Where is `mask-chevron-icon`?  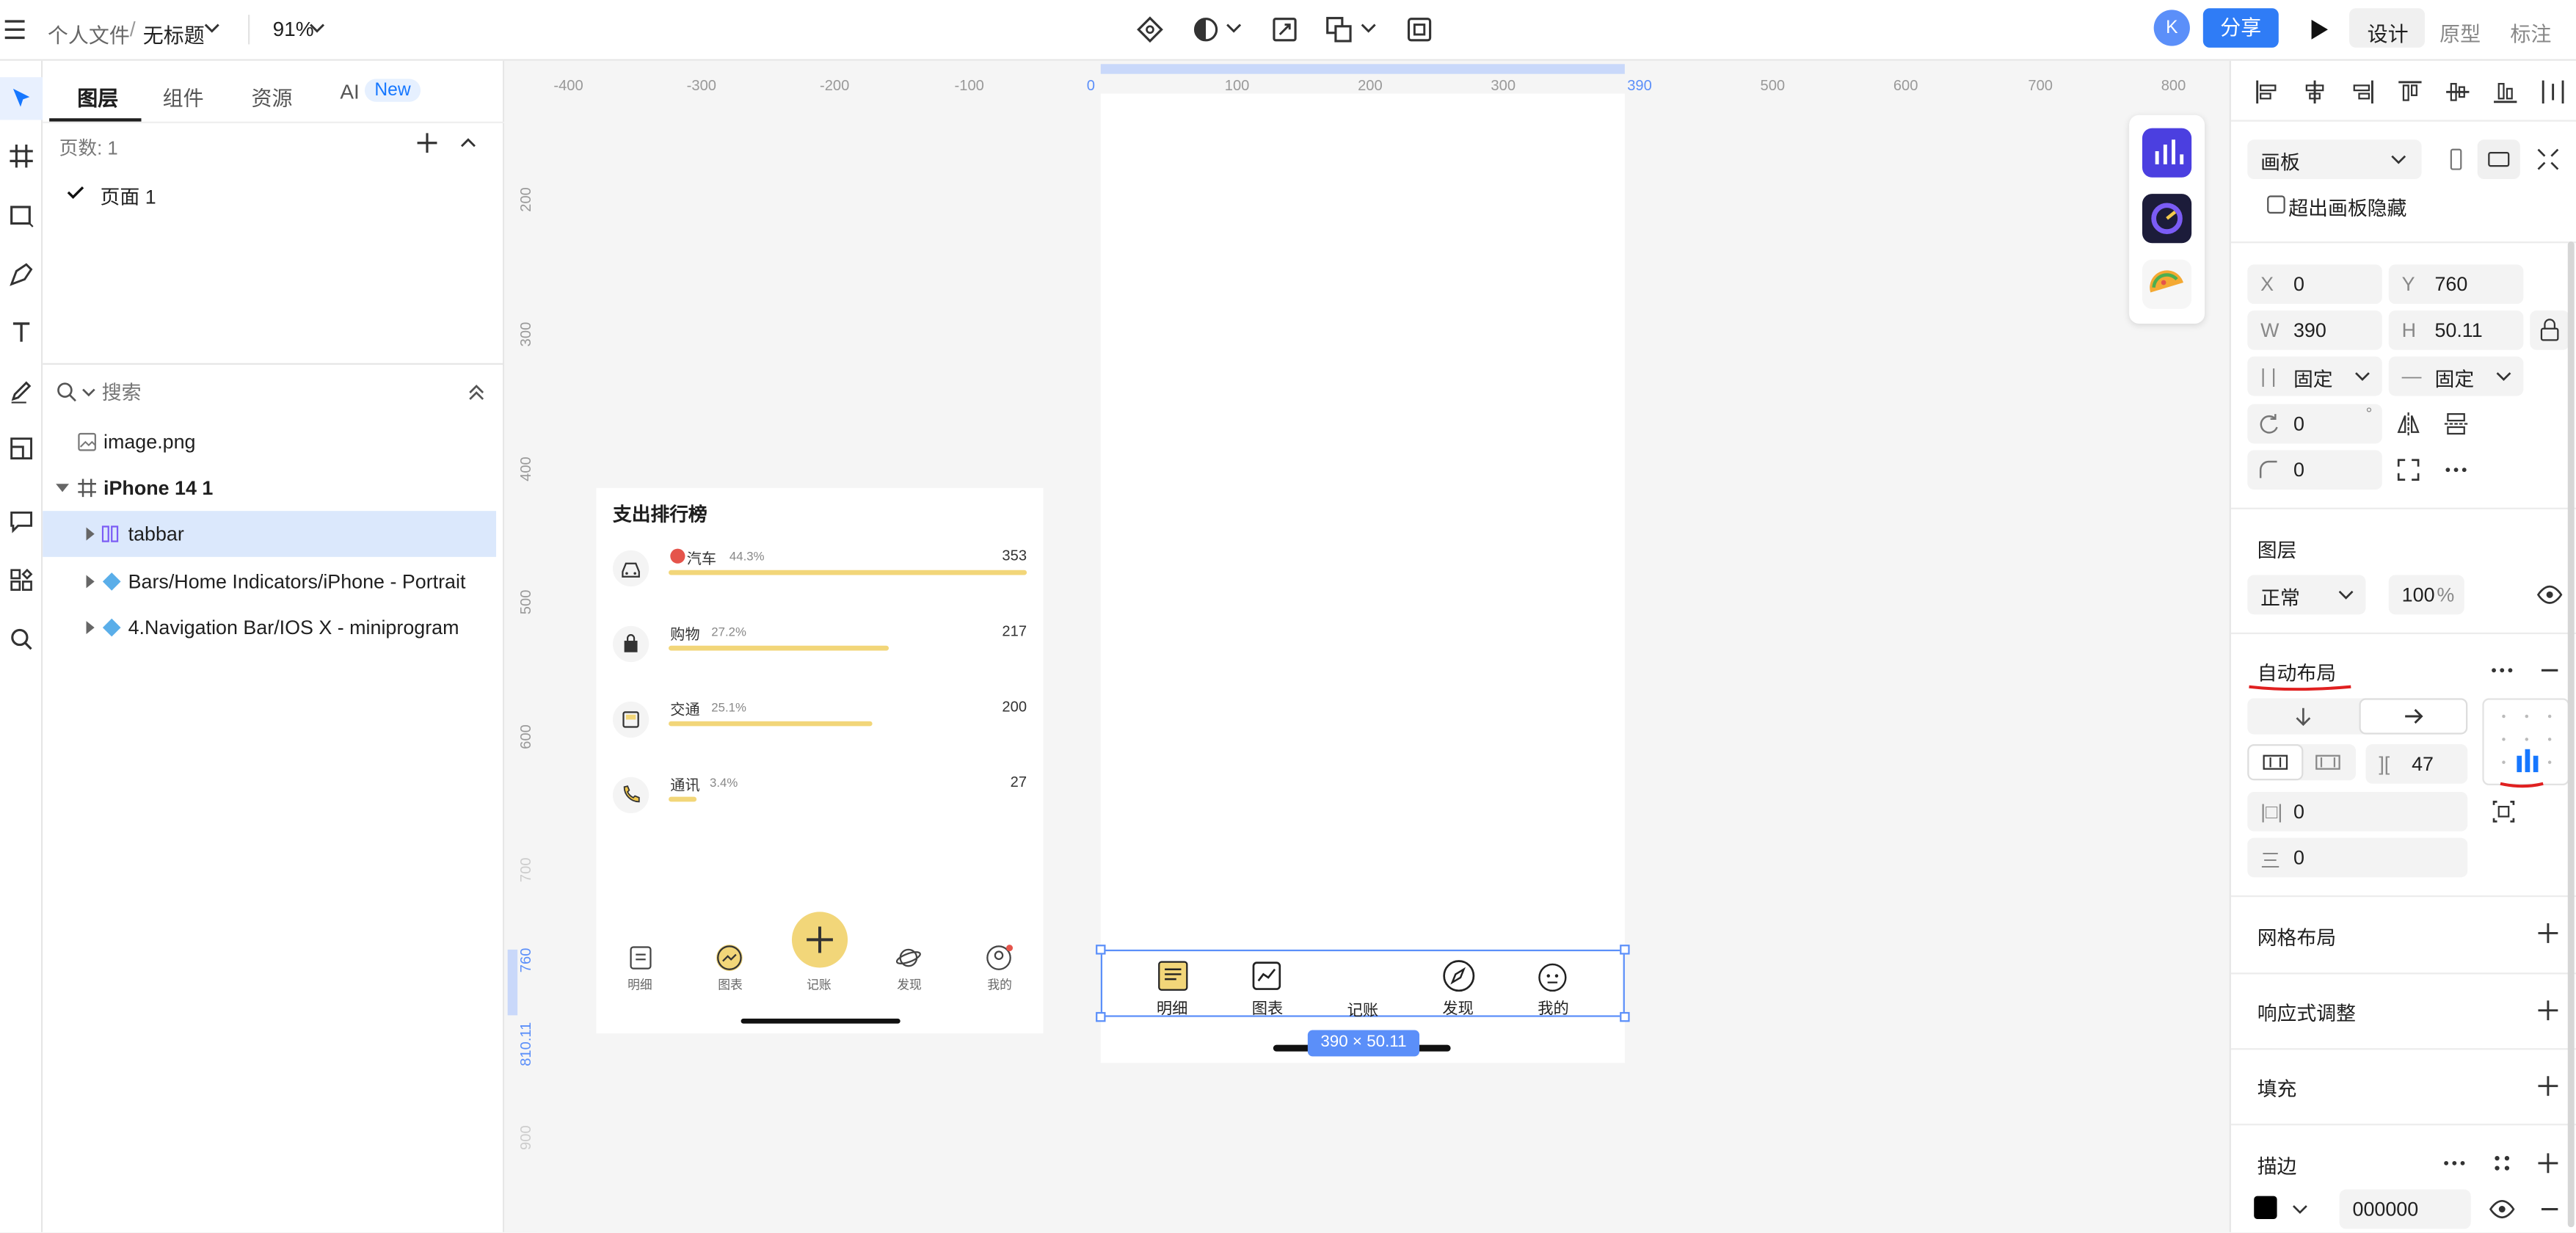
mask-chevron-icon is located at coordinates (1236, 31).